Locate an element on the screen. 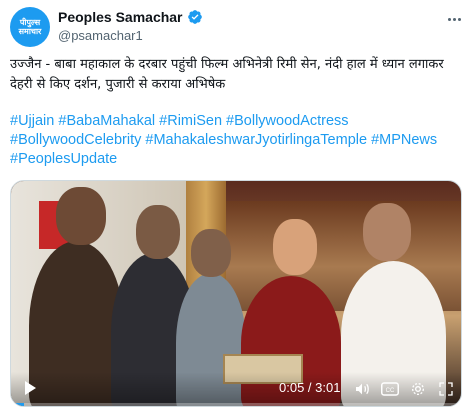 This screenshot has height=416, width=475. hashtag-link: #RimiSen is located at coordinates (190, 121).